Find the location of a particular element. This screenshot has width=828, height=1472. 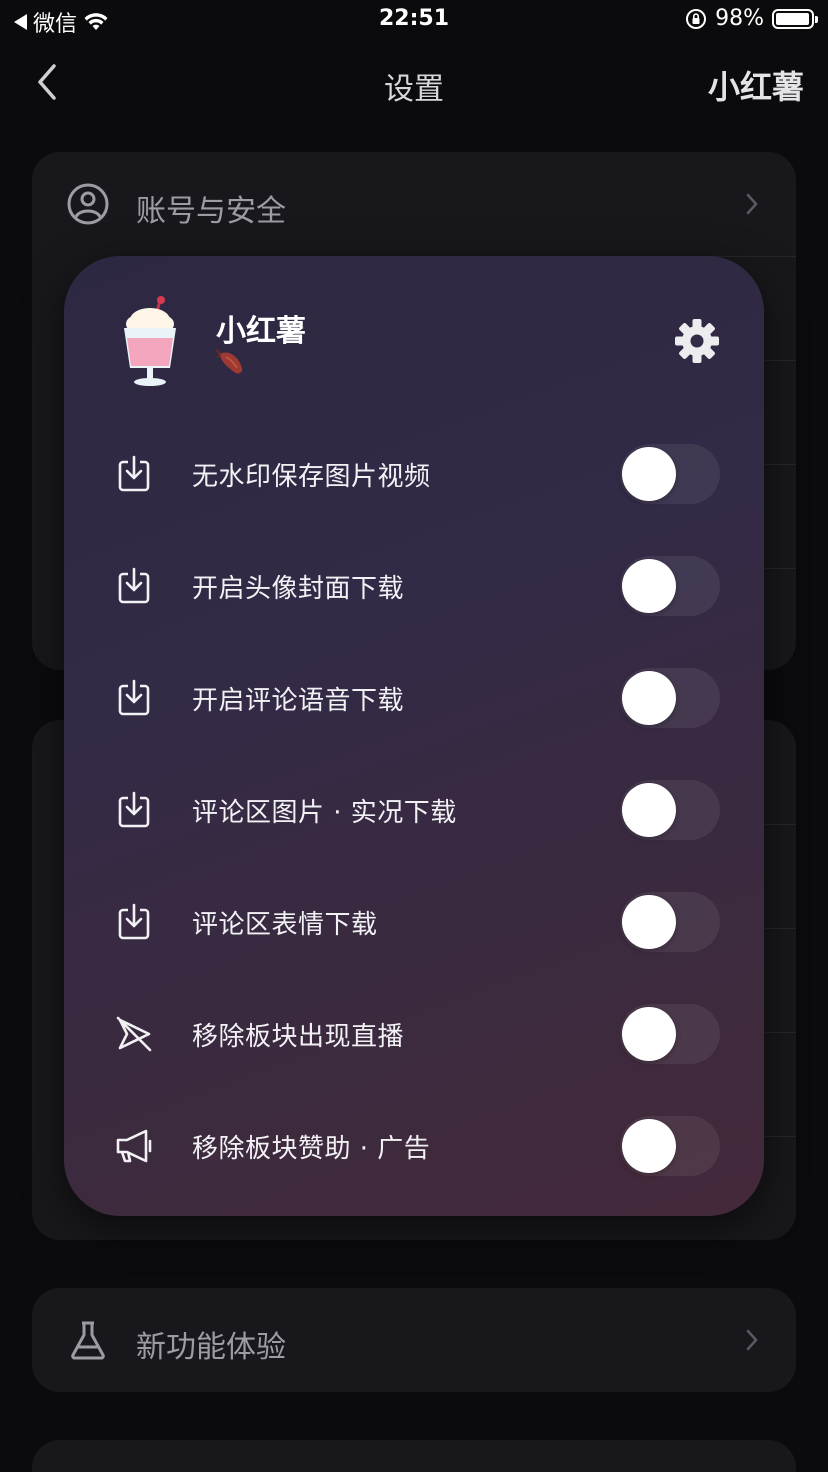

settings-row-new-features: 新功能体验 is located at coordinates (414, 1340).